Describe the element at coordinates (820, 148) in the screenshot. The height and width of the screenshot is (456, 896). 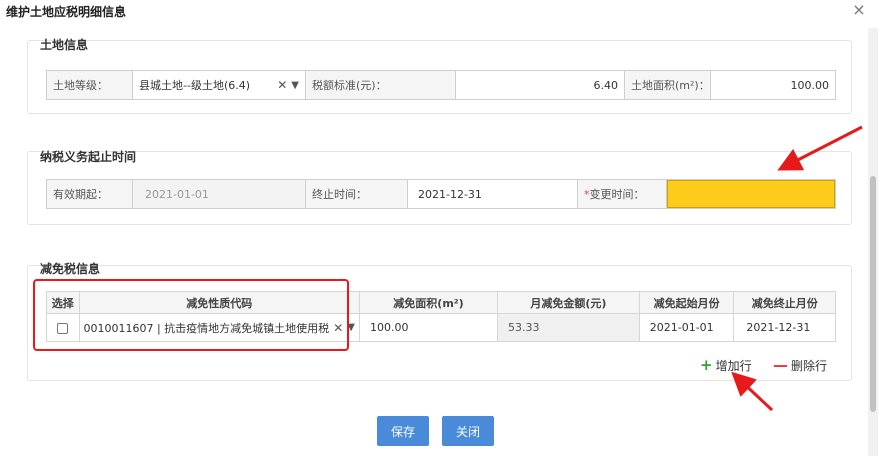
I see `annotation-arrow-top` at that location.